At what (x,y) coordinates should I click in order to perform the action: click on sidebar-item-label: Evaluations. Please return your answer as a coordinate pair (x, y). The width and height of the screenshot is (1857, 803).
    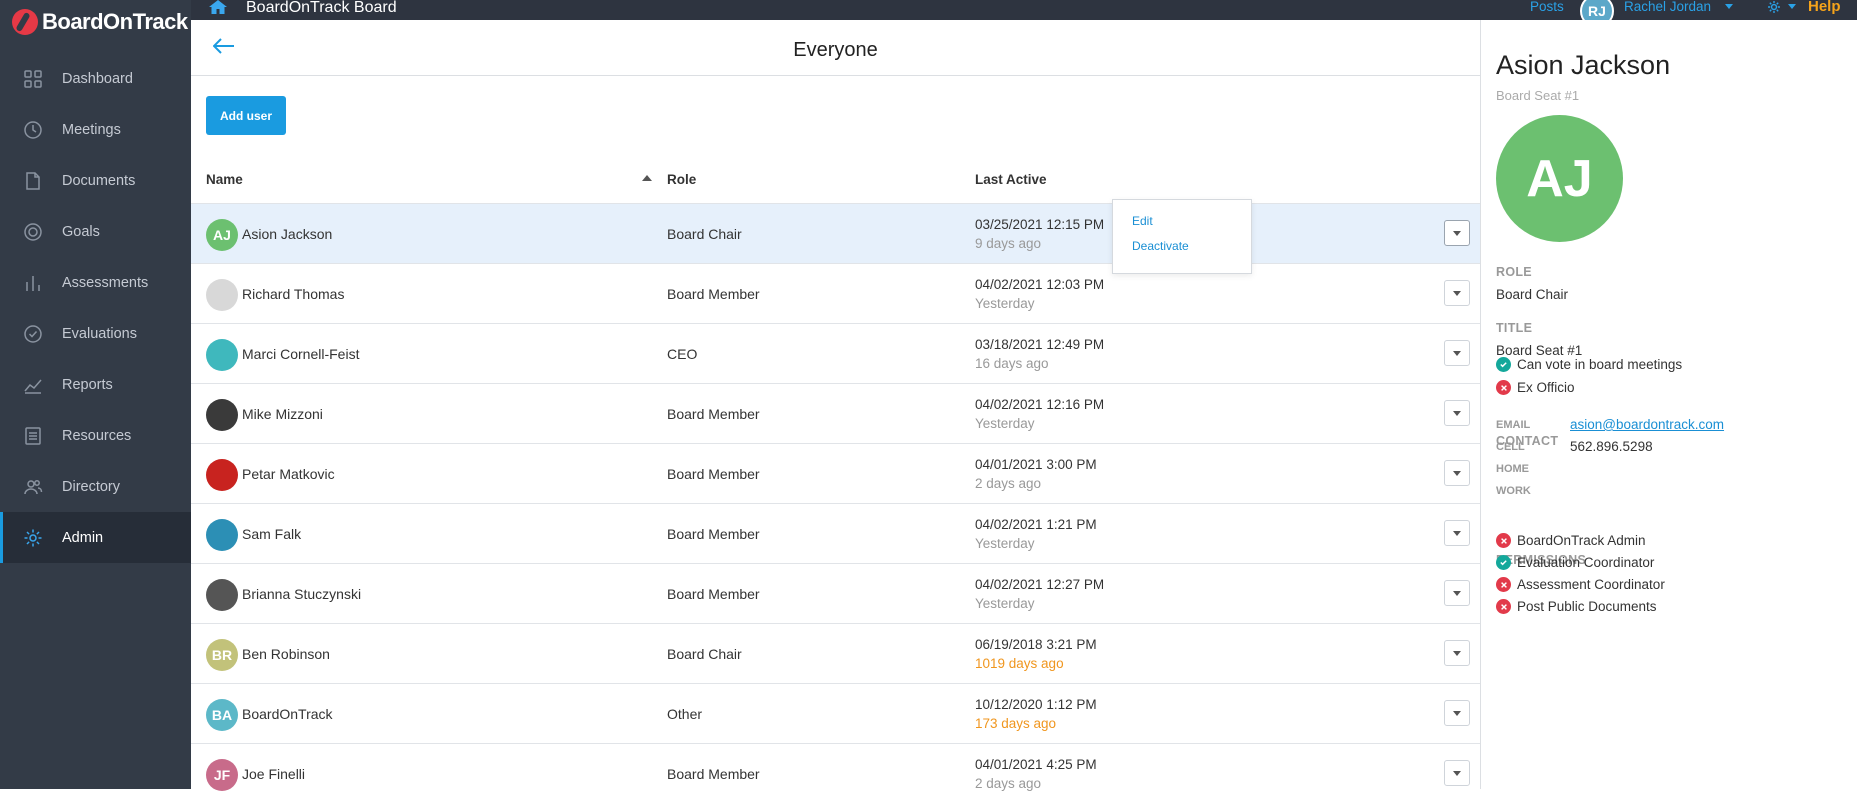
    Looking at the image, I should click on (99, 333).